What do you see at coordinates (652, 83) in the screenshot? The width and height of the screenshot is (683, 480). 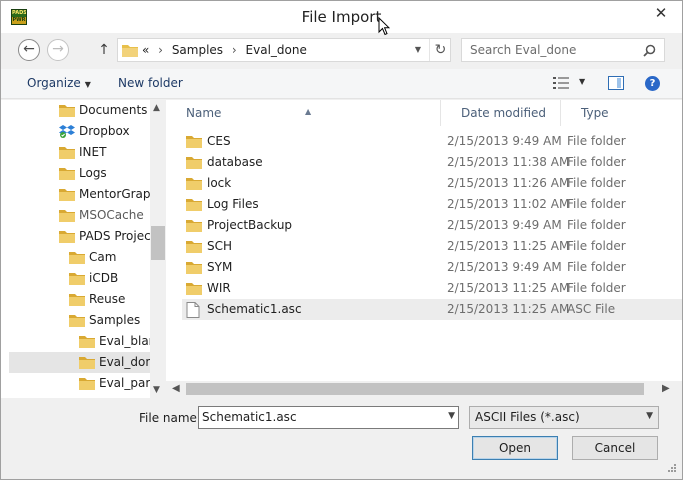 I see `help-icon: ?` at bounding box center [652, 83].